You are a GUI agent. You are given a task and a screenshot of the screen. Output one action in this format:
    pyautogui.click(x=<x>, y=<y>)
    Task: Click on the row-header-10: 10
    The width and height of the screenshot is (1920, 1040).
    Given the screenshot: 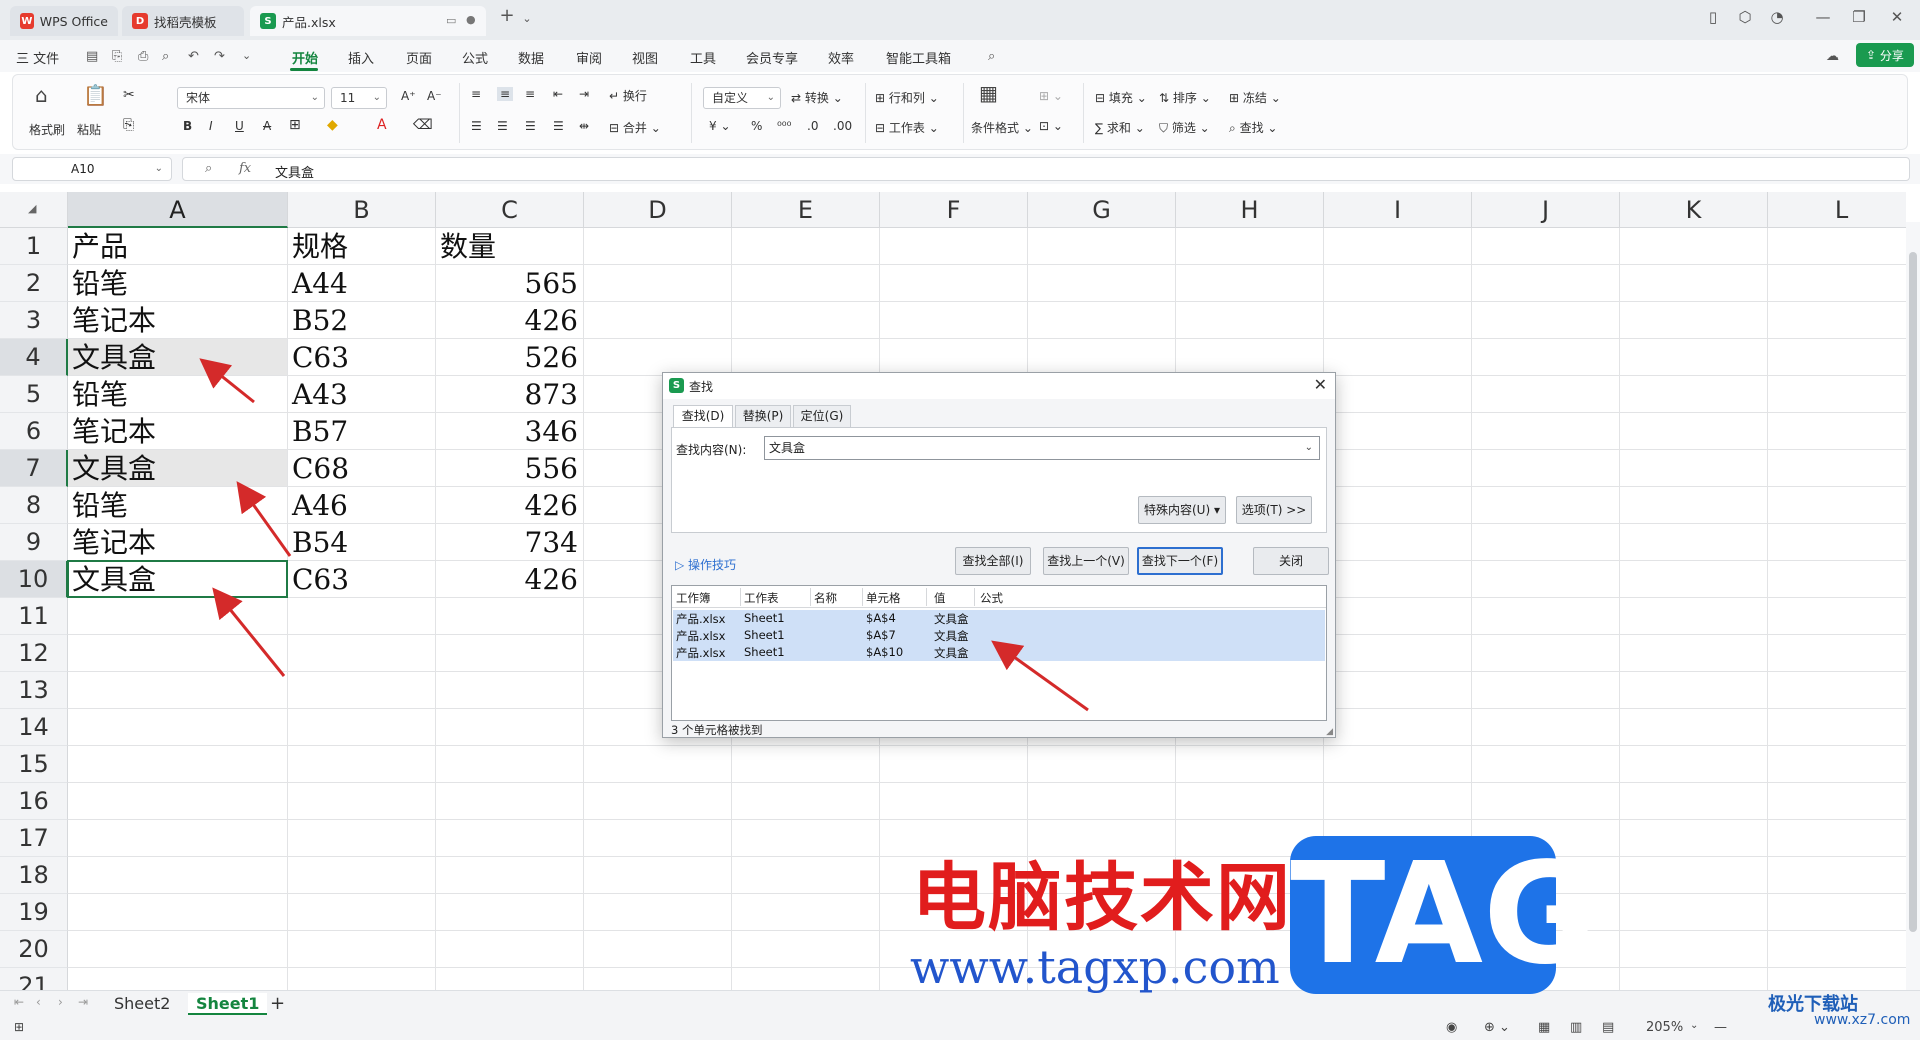 What is the action you would take?
    pyautogui.click(x=34, y=579)
    